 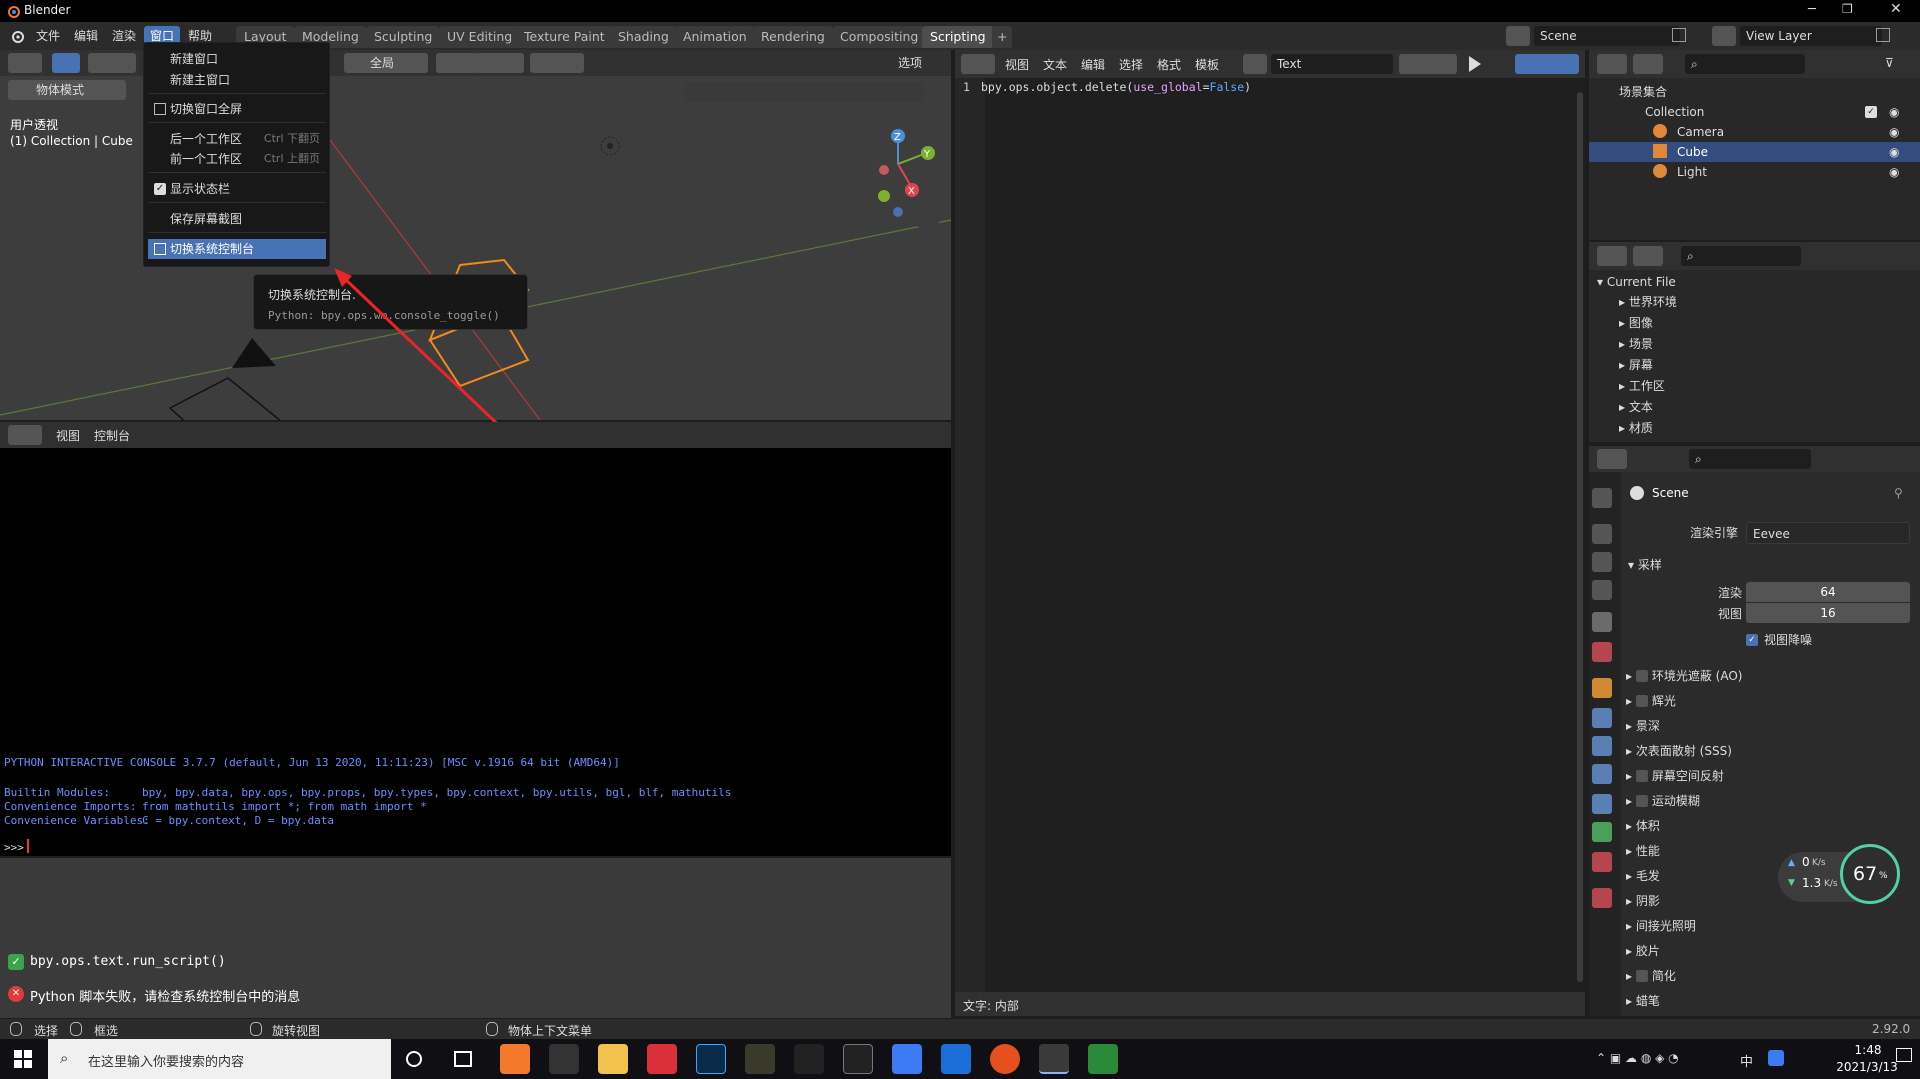 What do you see at coordinates (978, 64) in the screenshot?
I see `text-editor-type-icon` at bounding box center [978, 64].